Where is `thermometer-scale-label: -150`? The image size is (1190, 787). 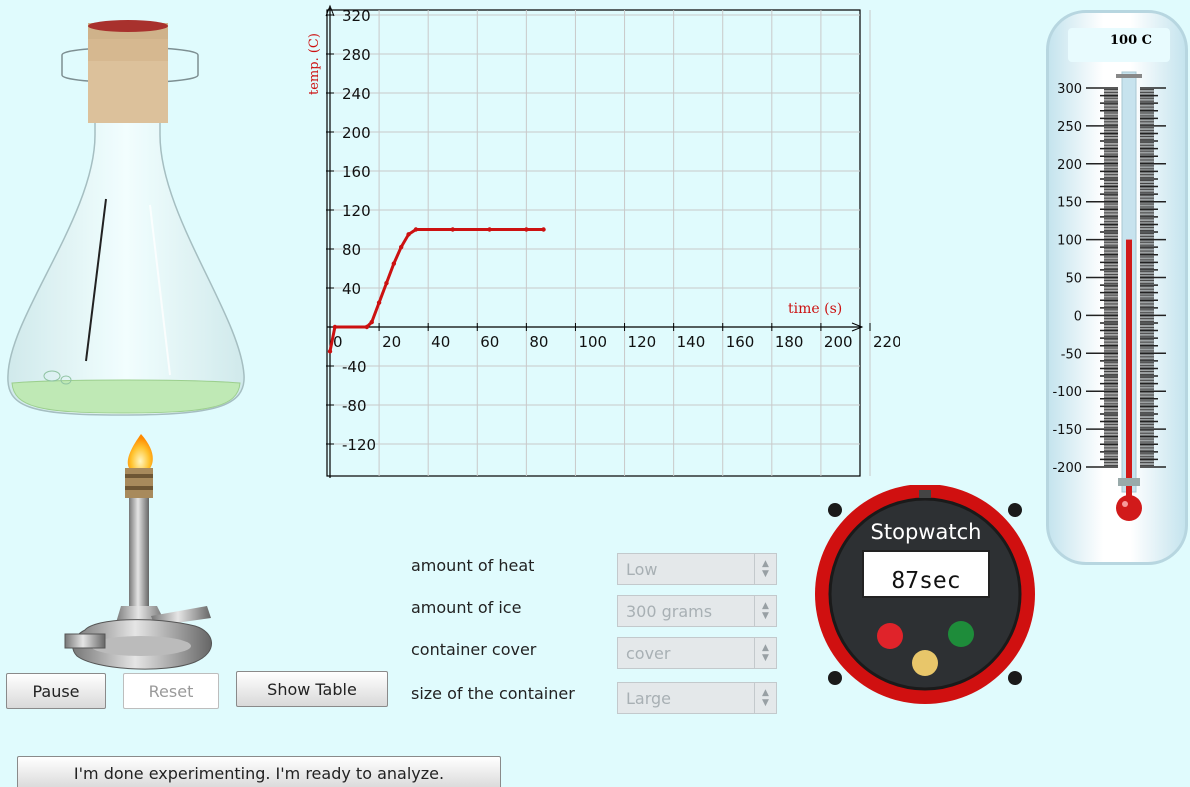
thermometer-scale-label: -150 is located at coordinates (1067, 430).